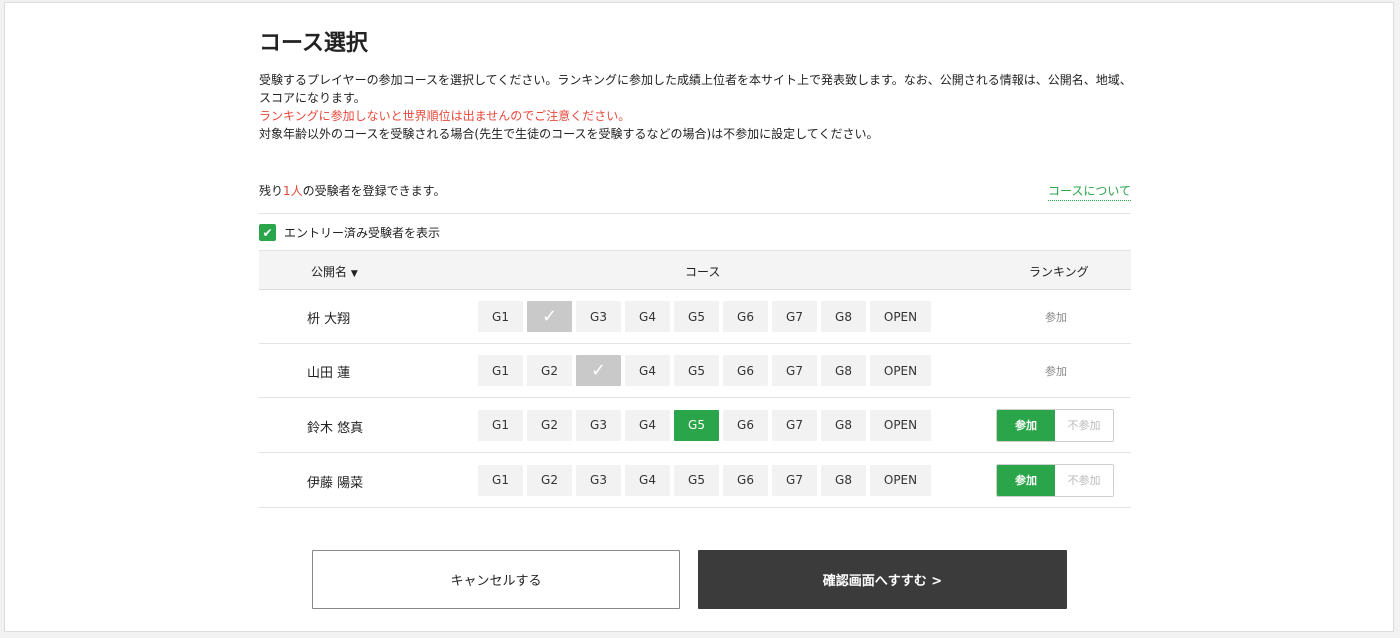 The width and height of the screenshot is (1400, 638). Describe the element at coordinates (335, 428) in the screenshot. I see `player-name: 鈴木 悠真` at that location.